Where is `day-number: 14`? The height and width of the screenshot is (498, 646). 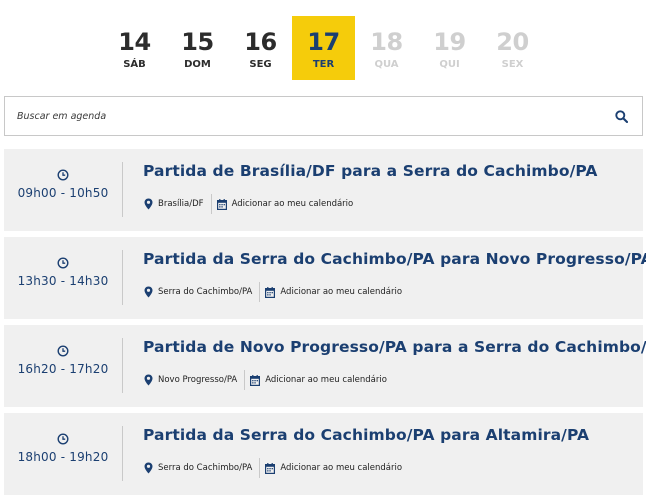
day-number: 14 is located at coordinates (134, 42).